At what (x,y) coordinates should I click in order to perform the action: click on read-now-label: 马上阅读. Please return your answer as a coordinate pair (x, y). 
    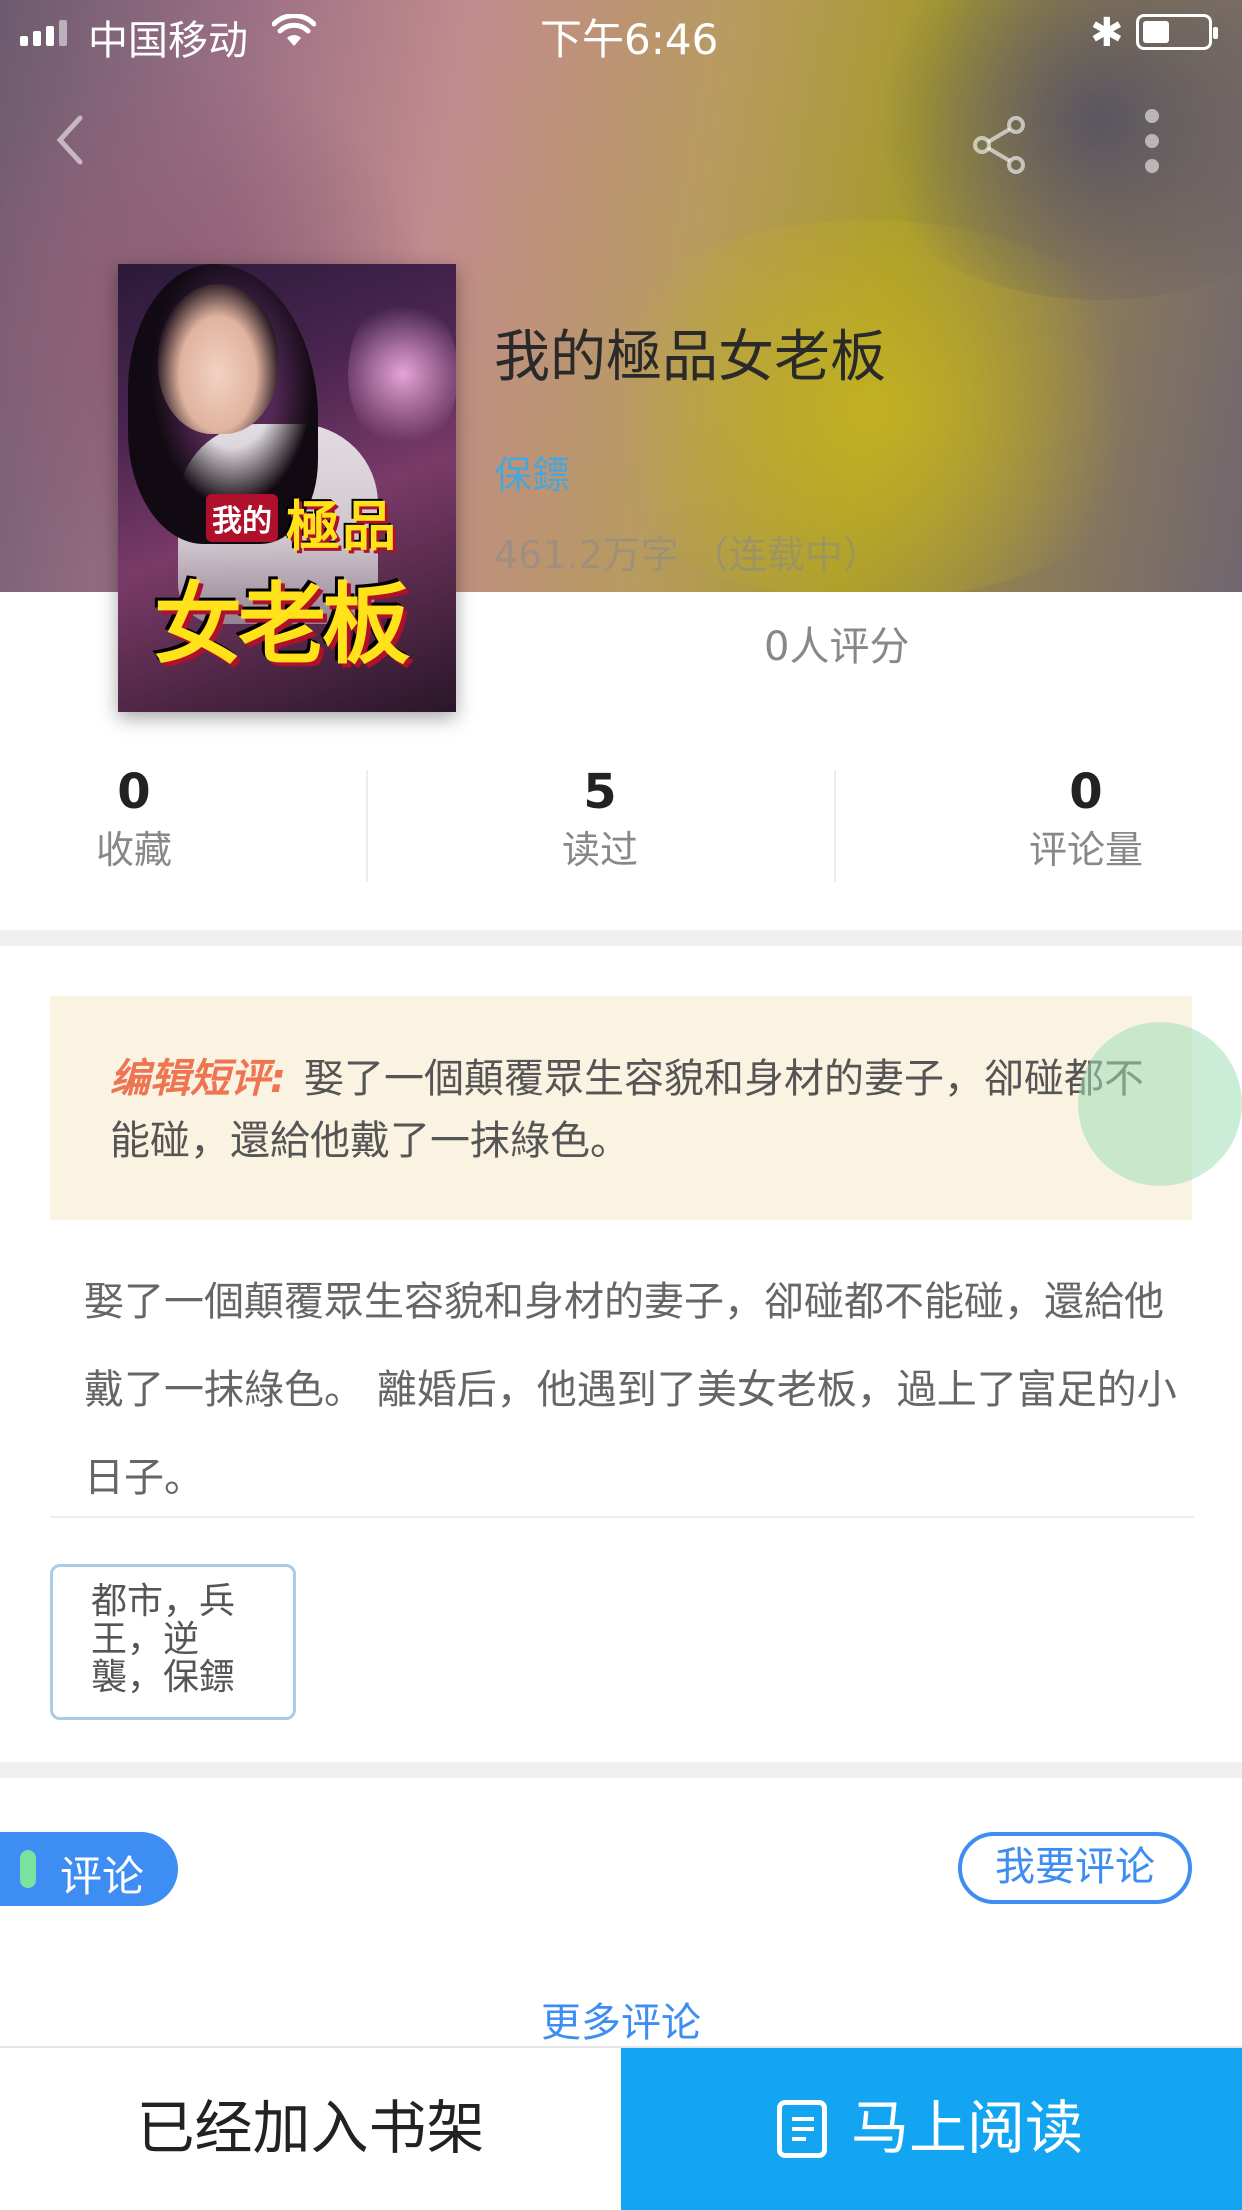
    Looking at the image, I should click on (967, 2128).